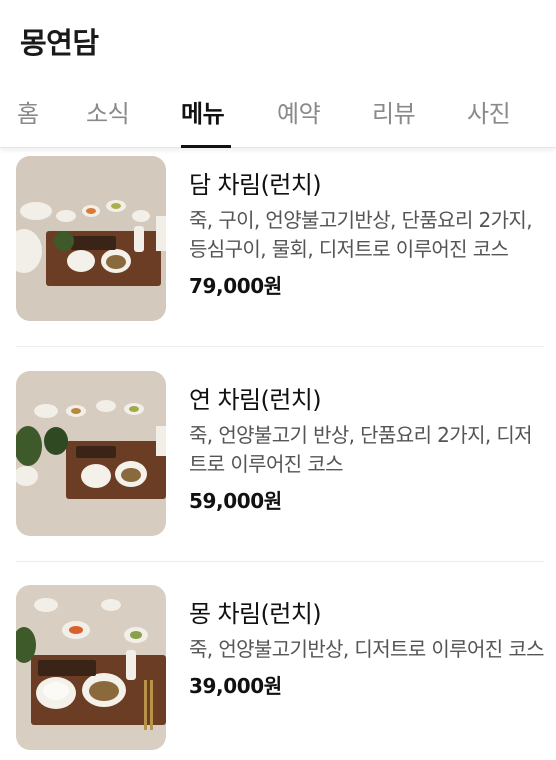  What do you see at coordinates (394, 111) in the screenshot?
I see `tab-review: 리뷰` at bounding box center [394, 111].